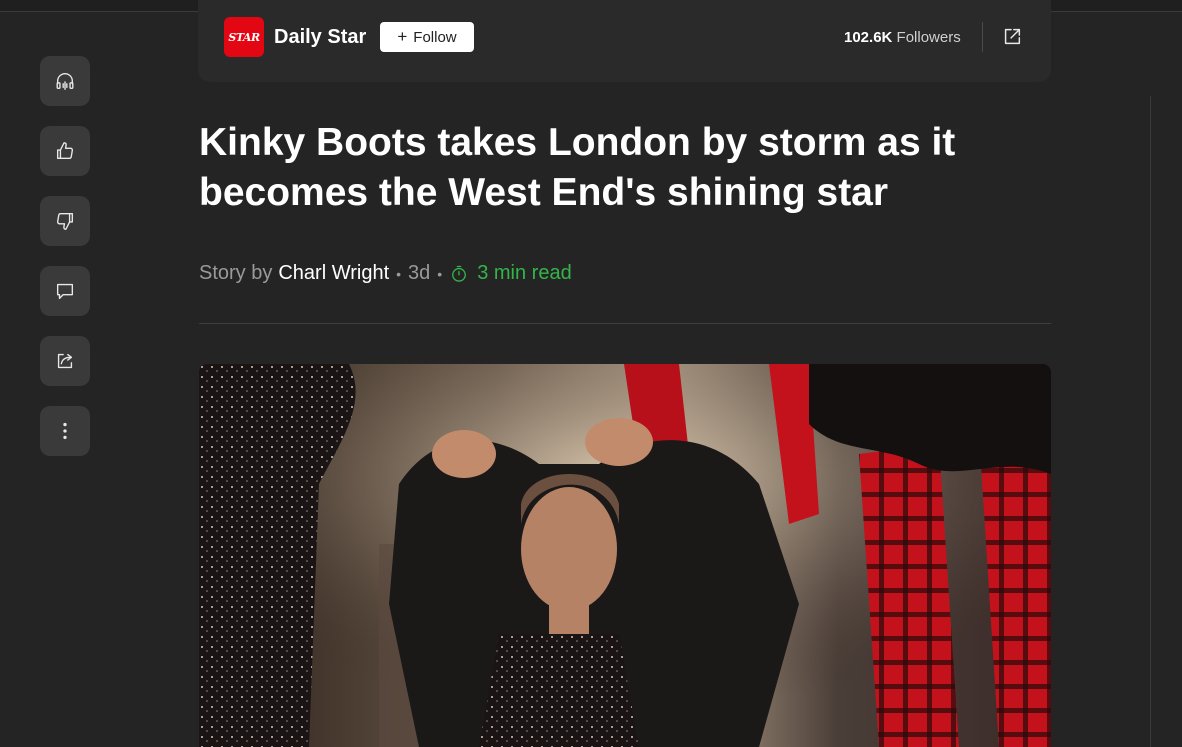 This screenshot has height=747, width=1182. I want to click on right-divider, so click(1150, 421).